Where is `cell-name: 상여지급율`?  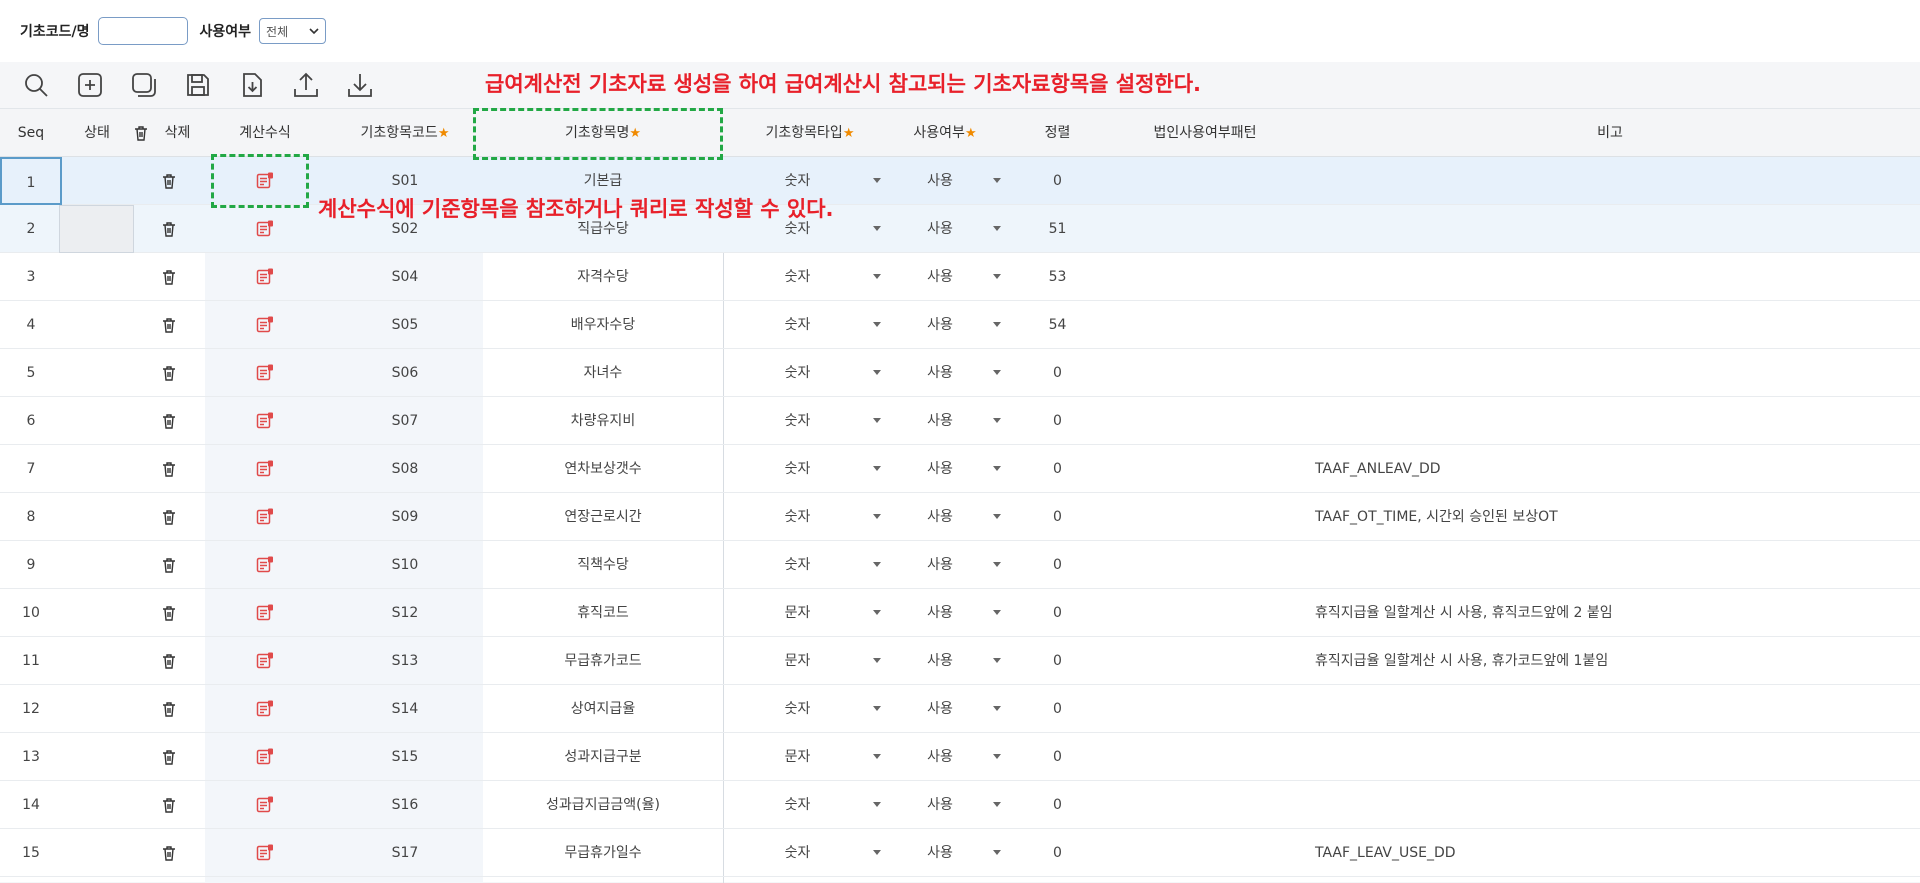 cell-name: 상여지급율 is located at coordinates (603, 709).